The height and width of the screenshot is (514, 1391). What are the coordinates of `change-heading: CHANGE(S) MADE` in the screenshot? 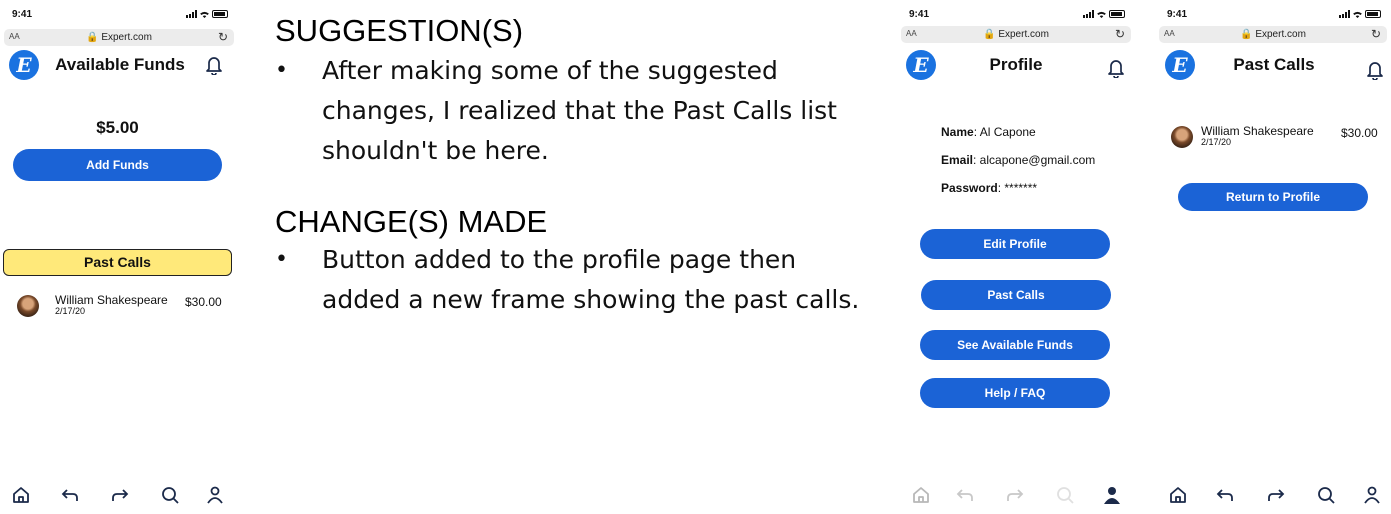 It's located at (411, 221).